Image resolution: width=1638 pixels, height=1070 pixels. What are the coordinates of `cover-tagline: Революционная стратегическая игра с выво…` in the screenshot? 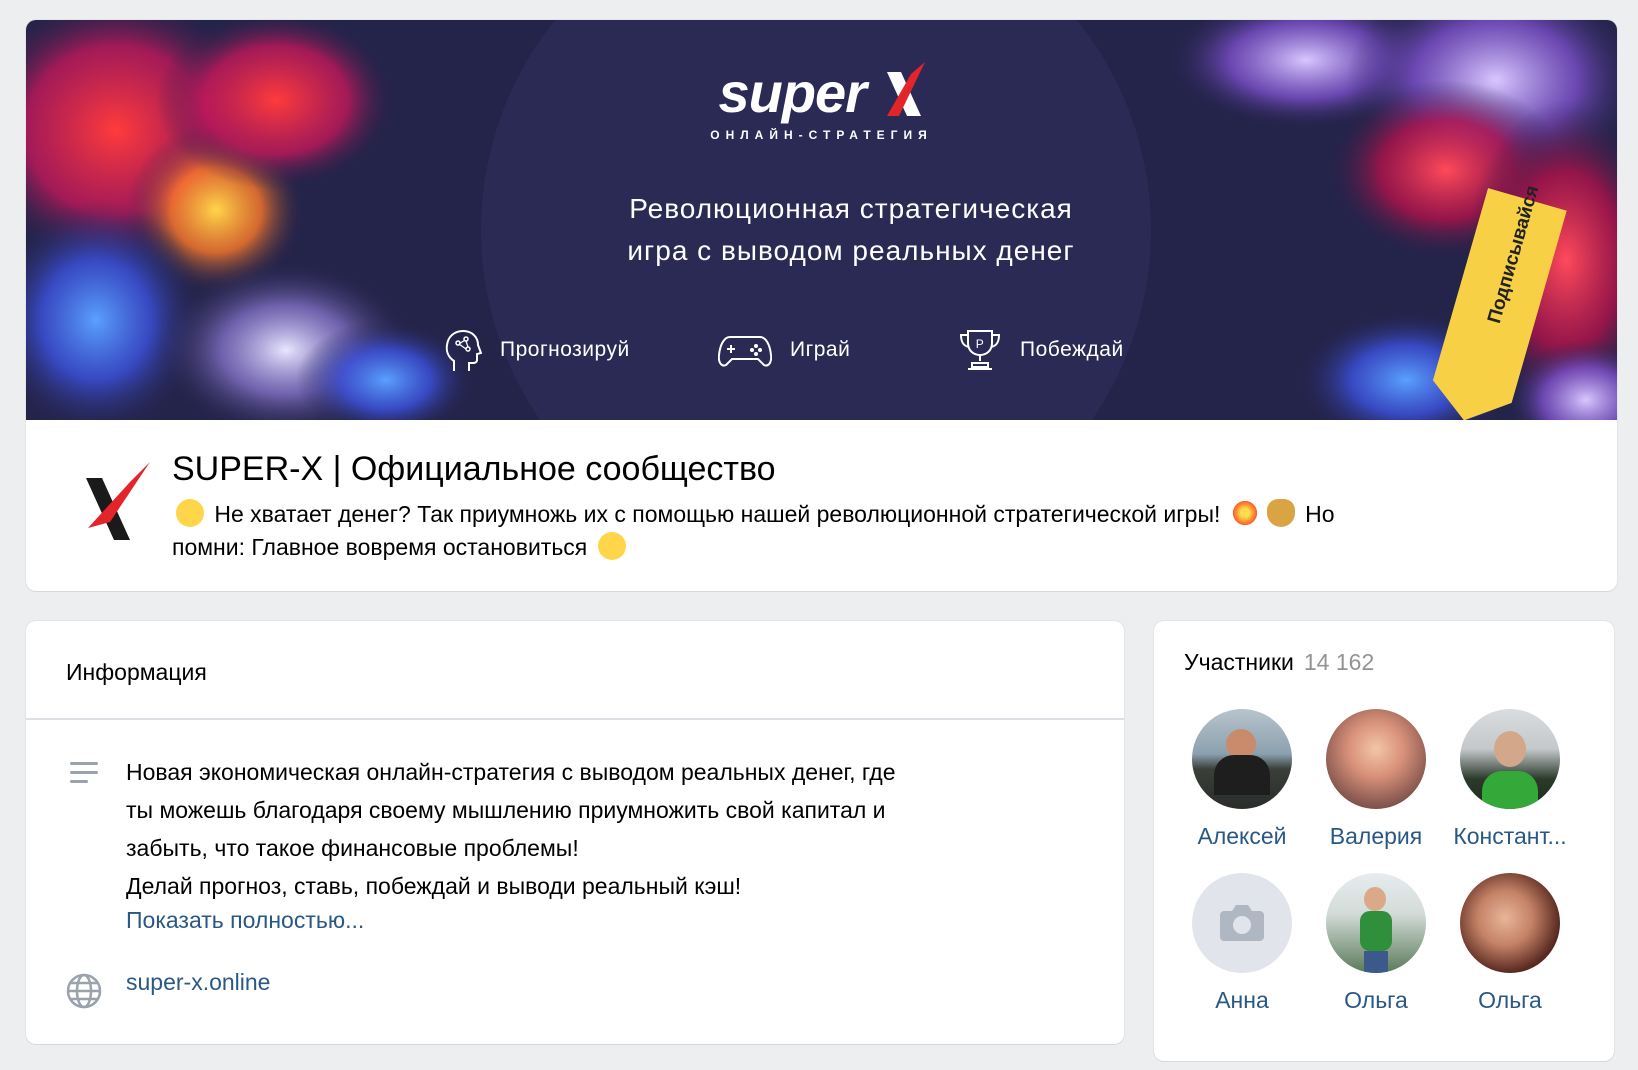 It's located at (851, 230).